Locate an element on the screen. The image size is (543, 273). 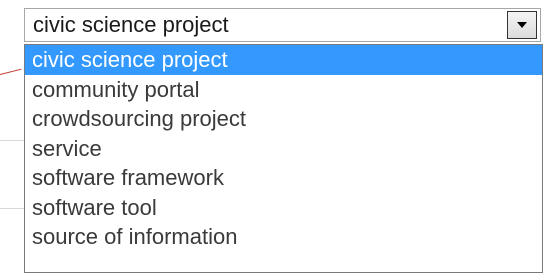
dropdown-option: service is located at coordinates (283, 149).